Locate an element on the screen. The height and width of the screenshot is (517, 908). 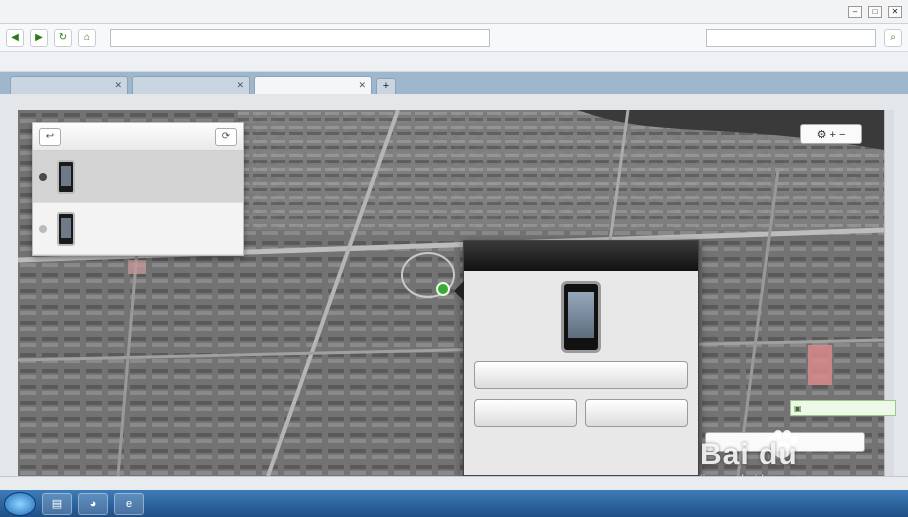
play-sound-button is located at coordinates (581, 375).